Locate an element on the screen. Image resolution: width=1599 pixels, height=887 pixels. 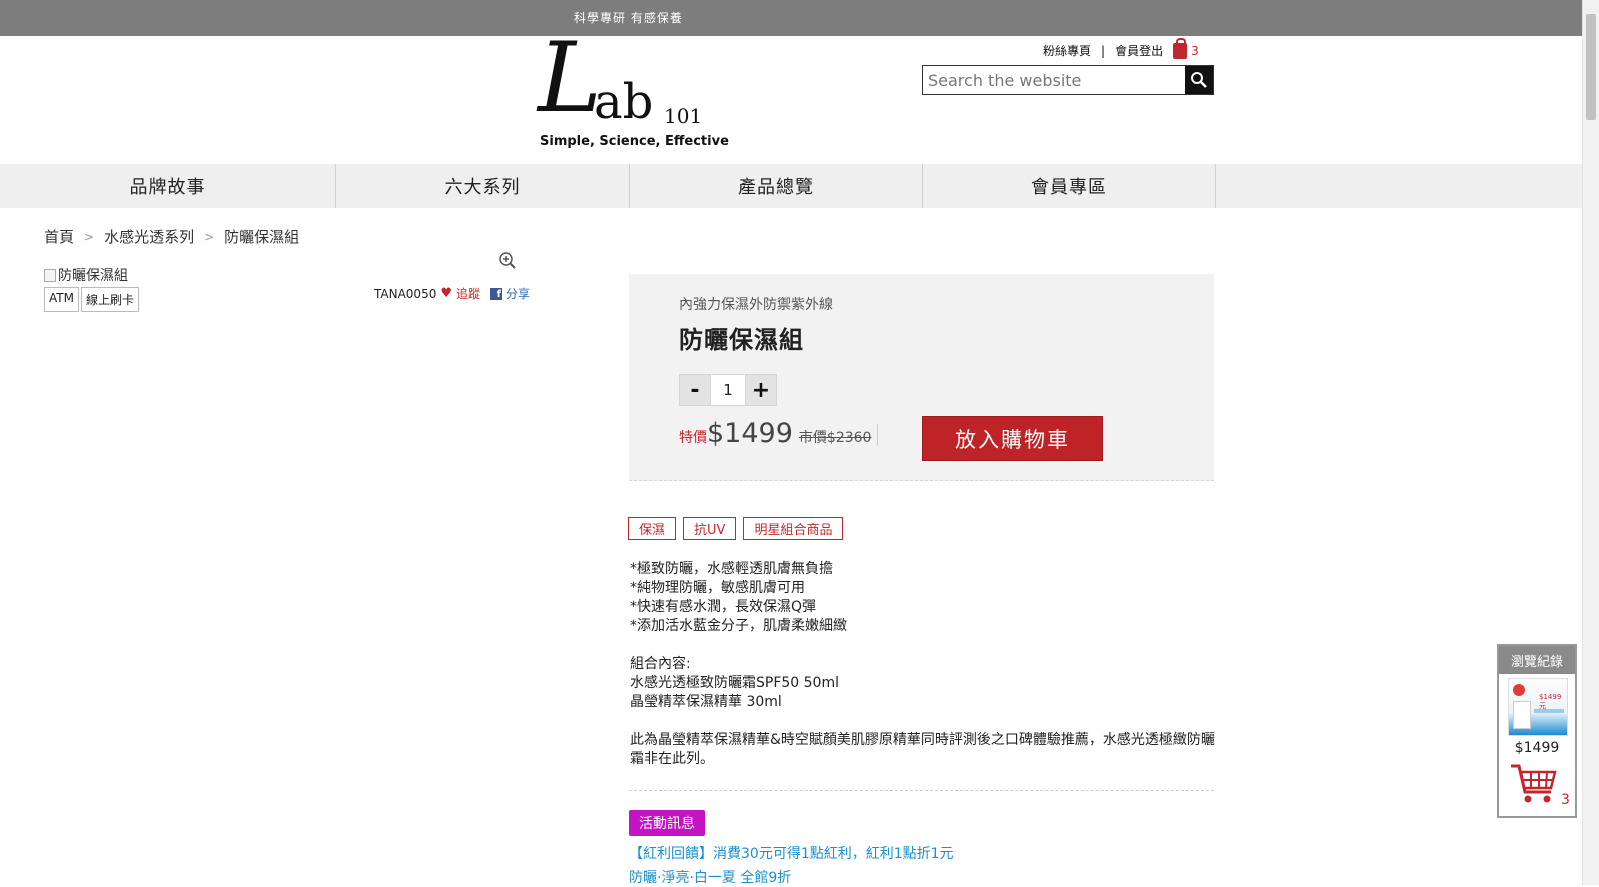
qty-input: 1 is located at coordinates (728, 390).